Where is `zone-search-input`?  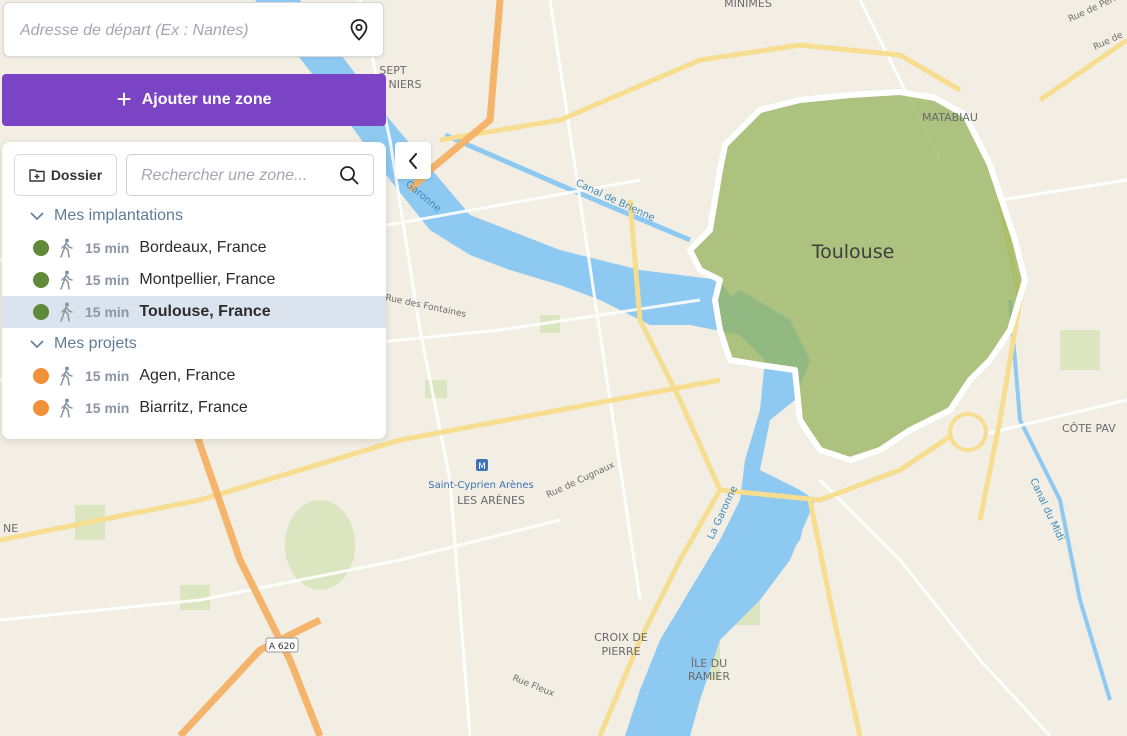 zone-search-input is located at coordinates (236, 176).